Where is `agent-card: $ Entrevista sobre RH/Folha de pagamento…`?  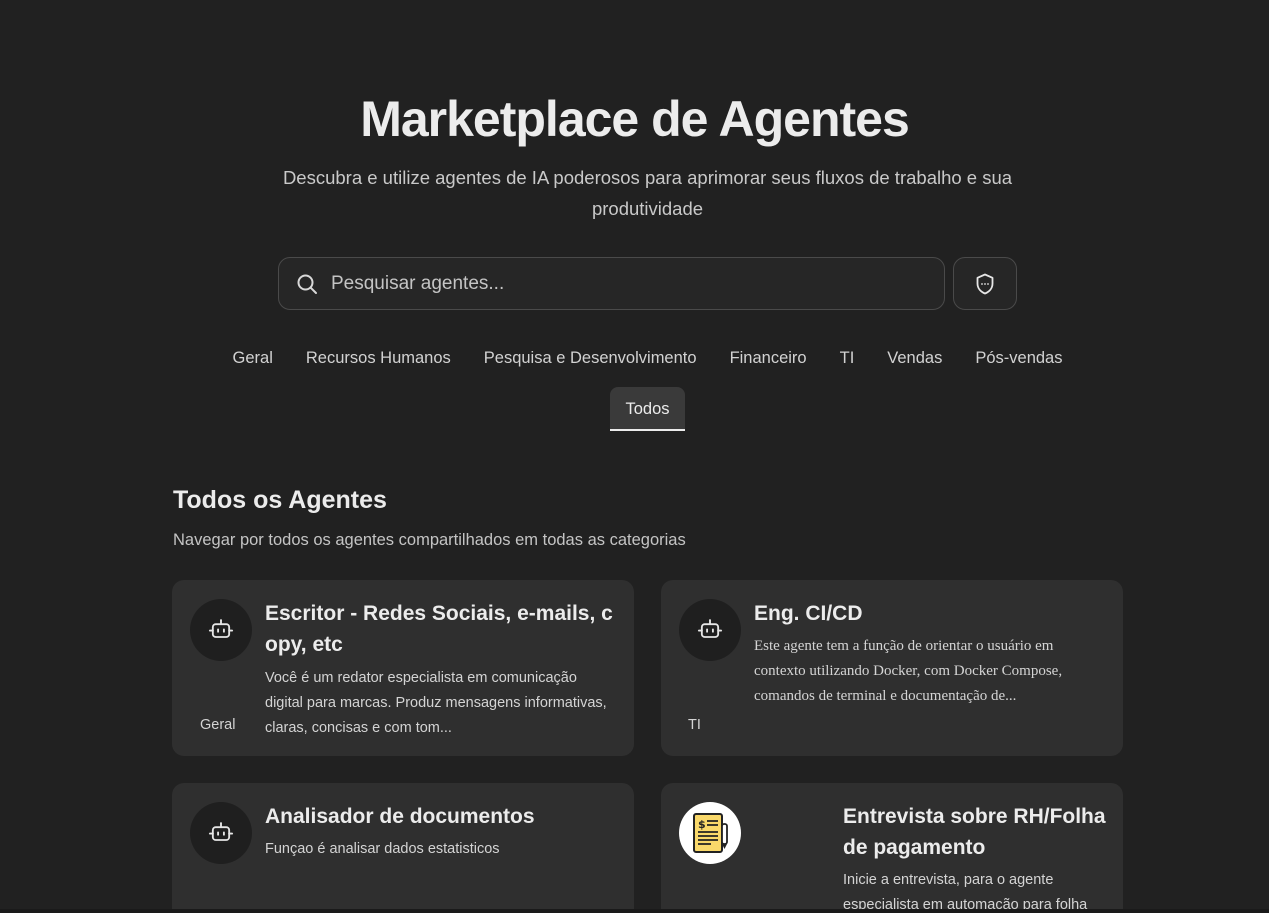 agent-card: $ Entrevista sobre RH/Folha de pagamento… is located at coordinates (892, 848).